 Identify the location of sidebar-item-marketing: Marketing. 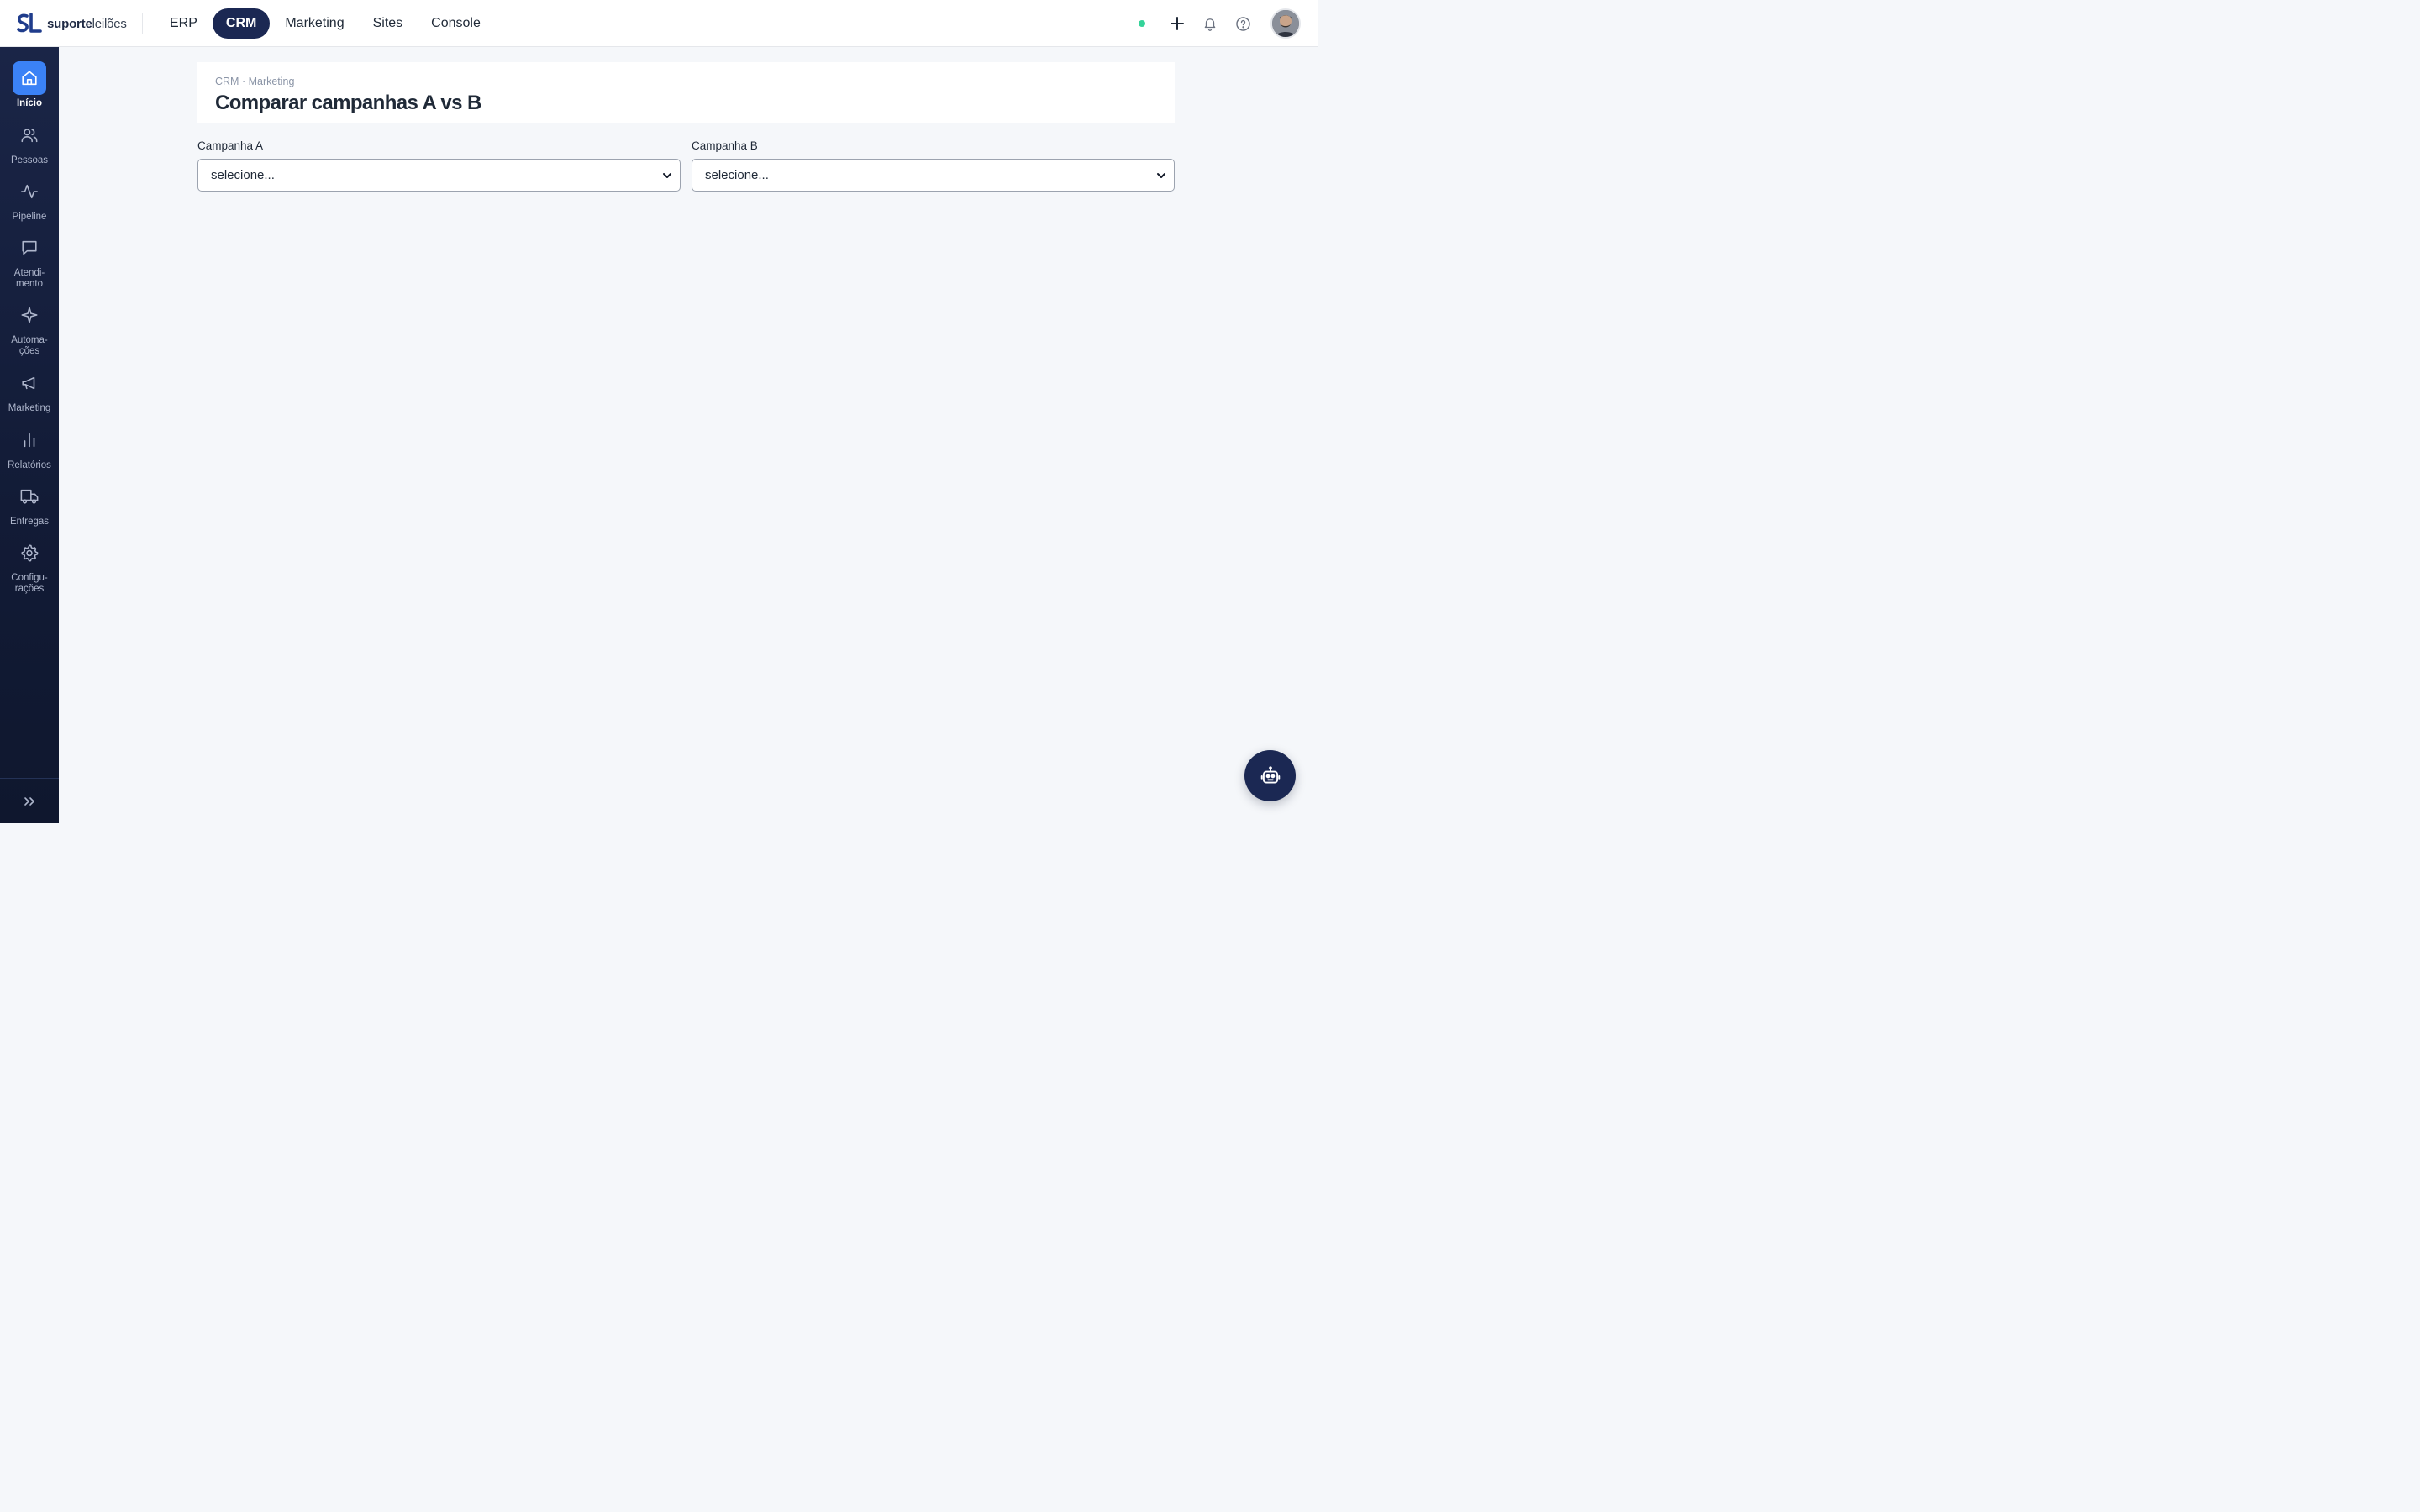
(29, 390).